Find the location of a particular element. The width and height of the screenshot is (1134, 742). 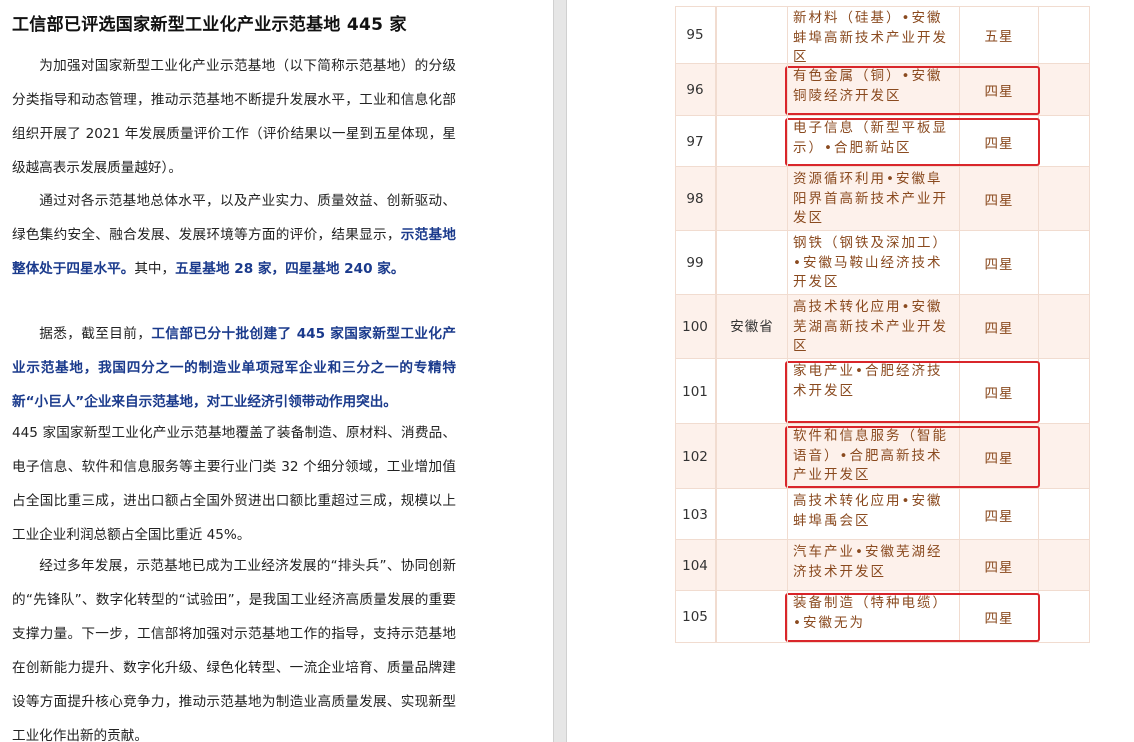

row-index: 103 is located at coordinates (695, 514).